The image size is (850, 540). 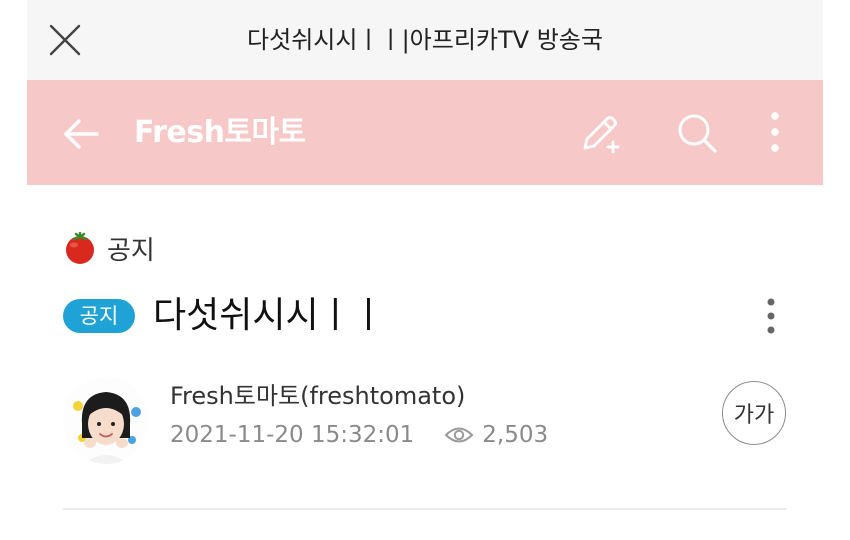 What do you see at coordinates (99, 316) in the screenshot?
I see `notice-badge: 공지` at bounding box center [99, 316].